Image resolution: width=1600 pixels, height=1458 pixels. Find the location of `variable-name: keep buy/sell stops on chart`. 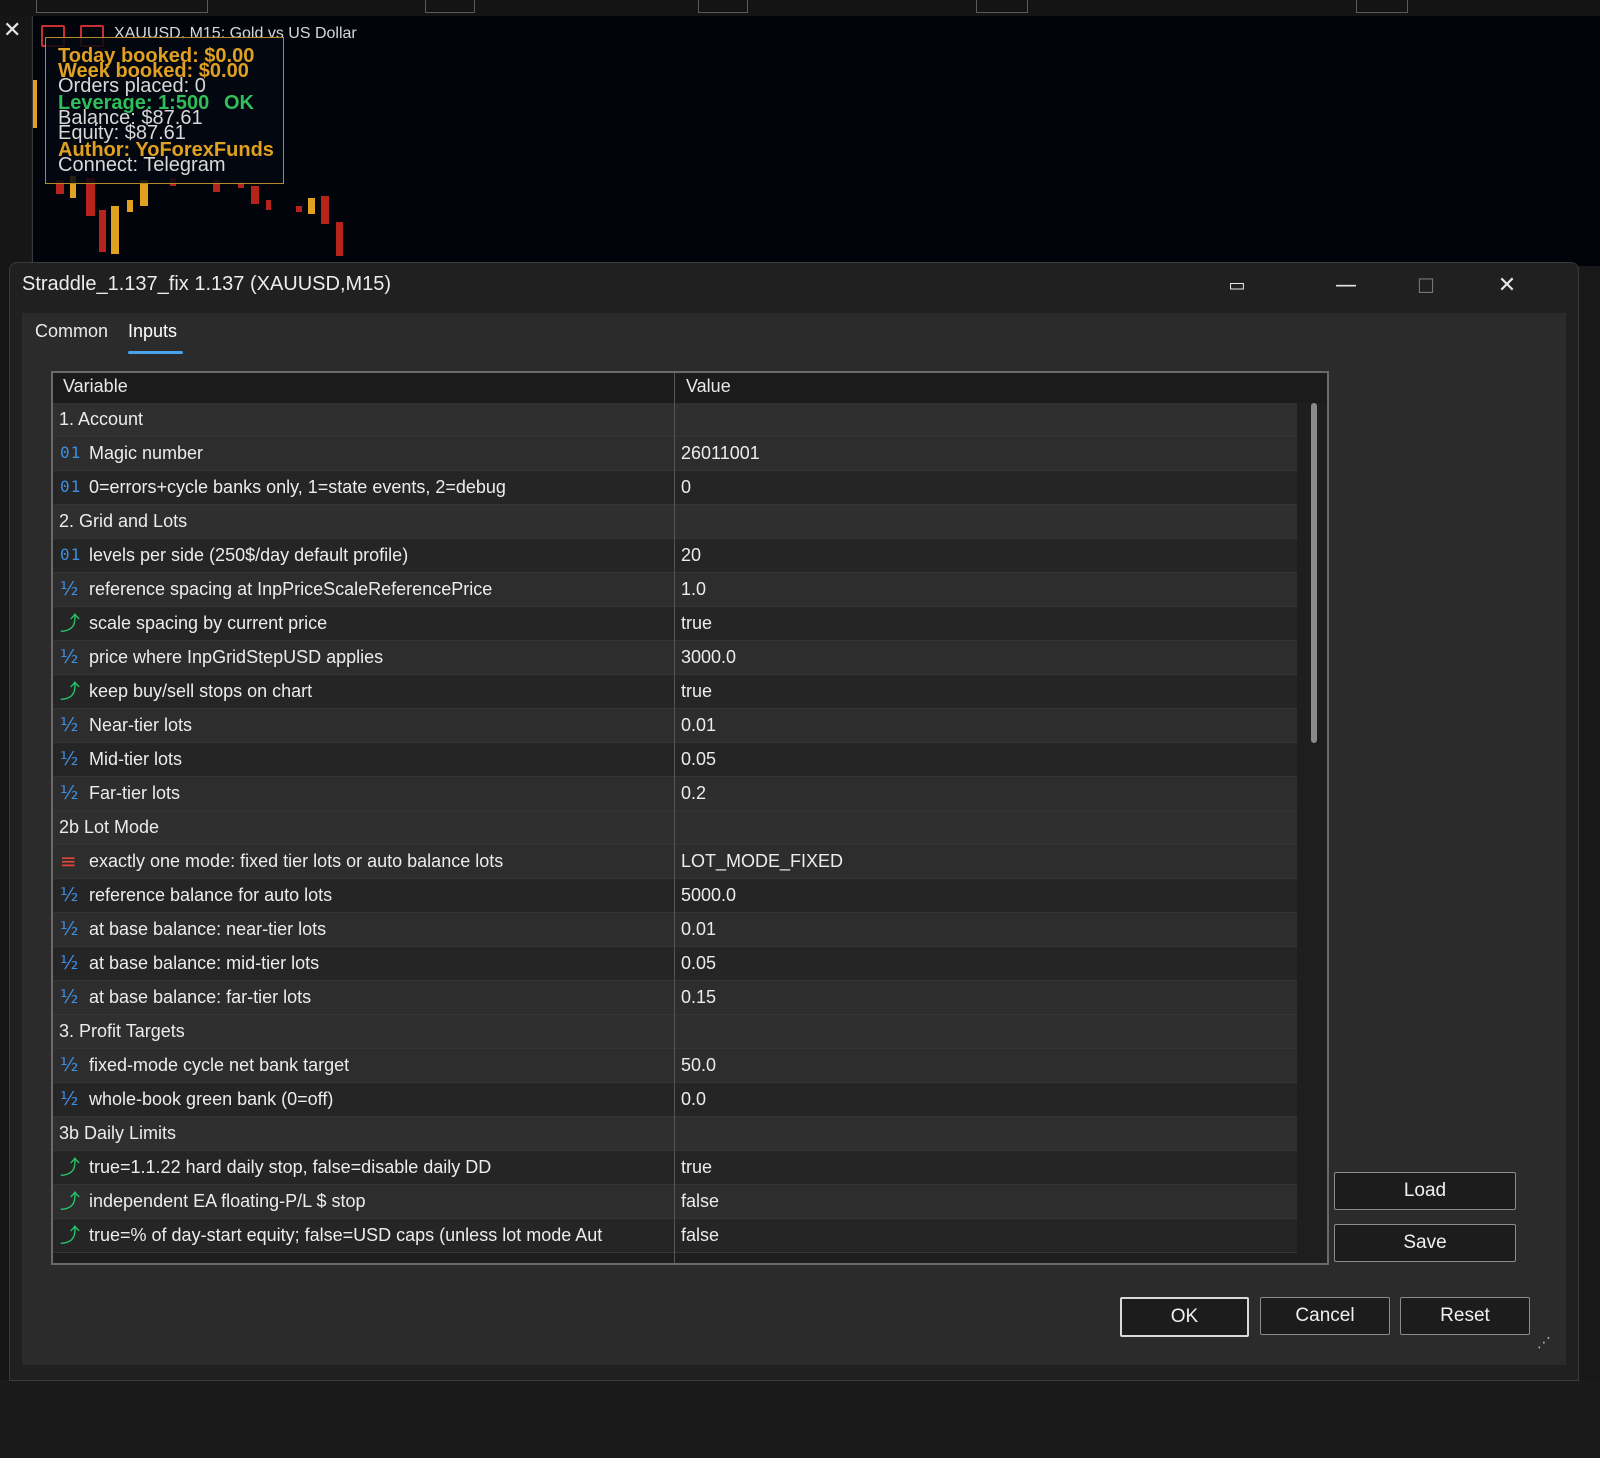

variable-name: keep buy/sell stops on chart is located at coordinates (201, 691).